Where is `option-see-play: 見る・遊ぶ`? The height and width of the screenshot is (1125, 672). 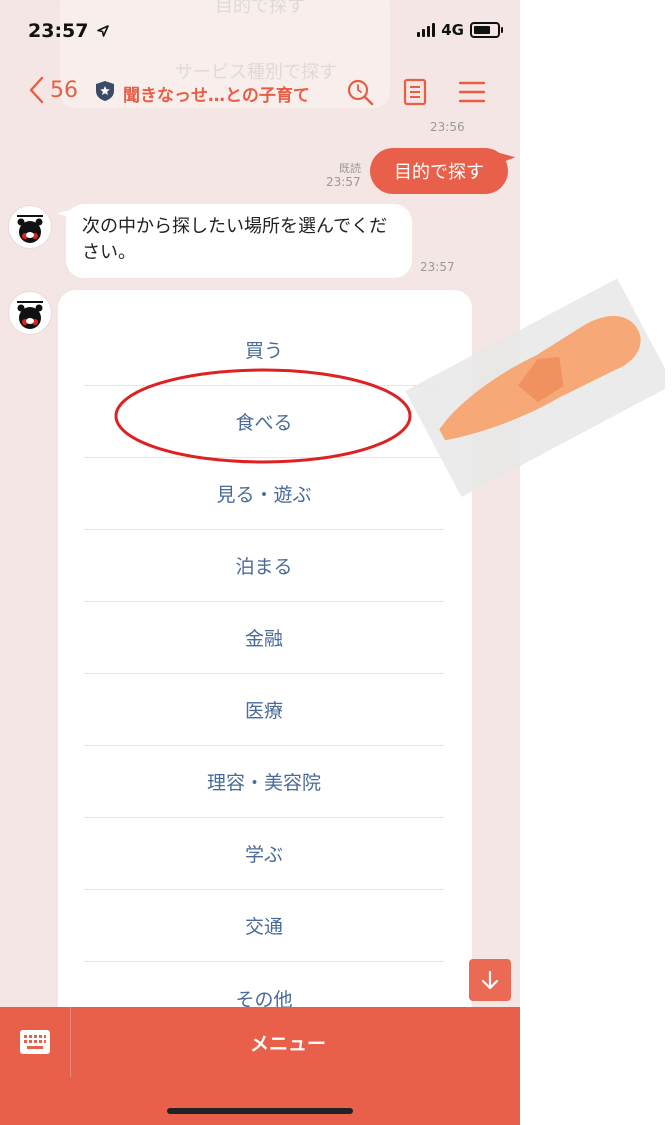 option-see-play: 見る・遊ぶ is located at coordinates (264, 494).